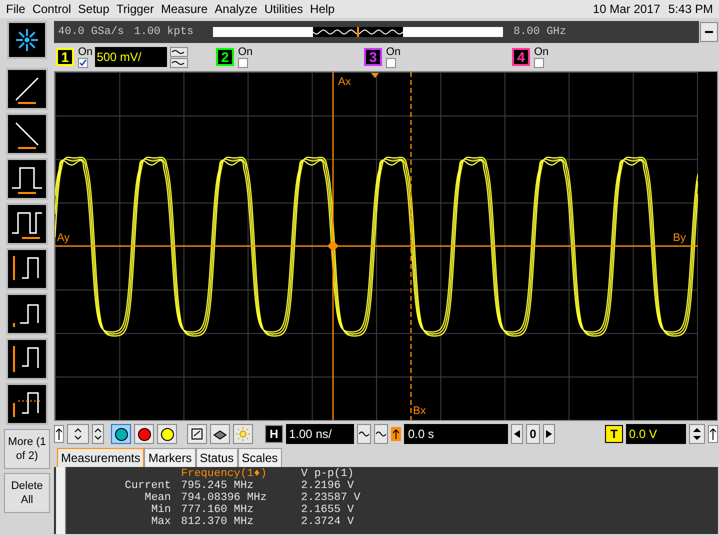 The image size is (719, 536). I want to click on marker-label: By, so click(679, 238).